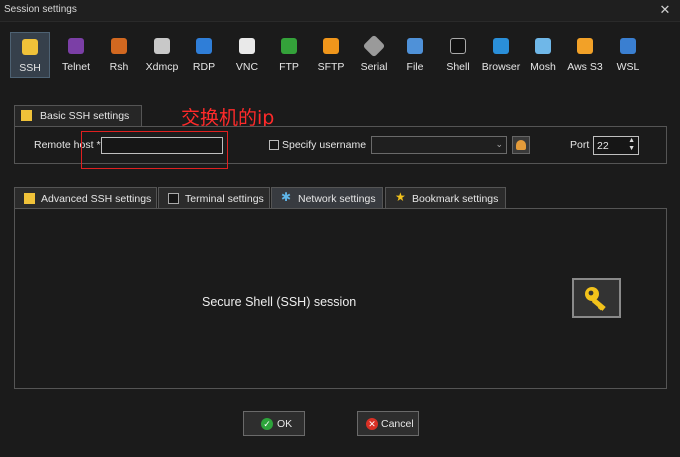 This screenshot has width=680, height=457. What do you see at coordinates (40, 9) in the screenshot?
I see `window-title: Session settings` at bounding box center [40, 9].